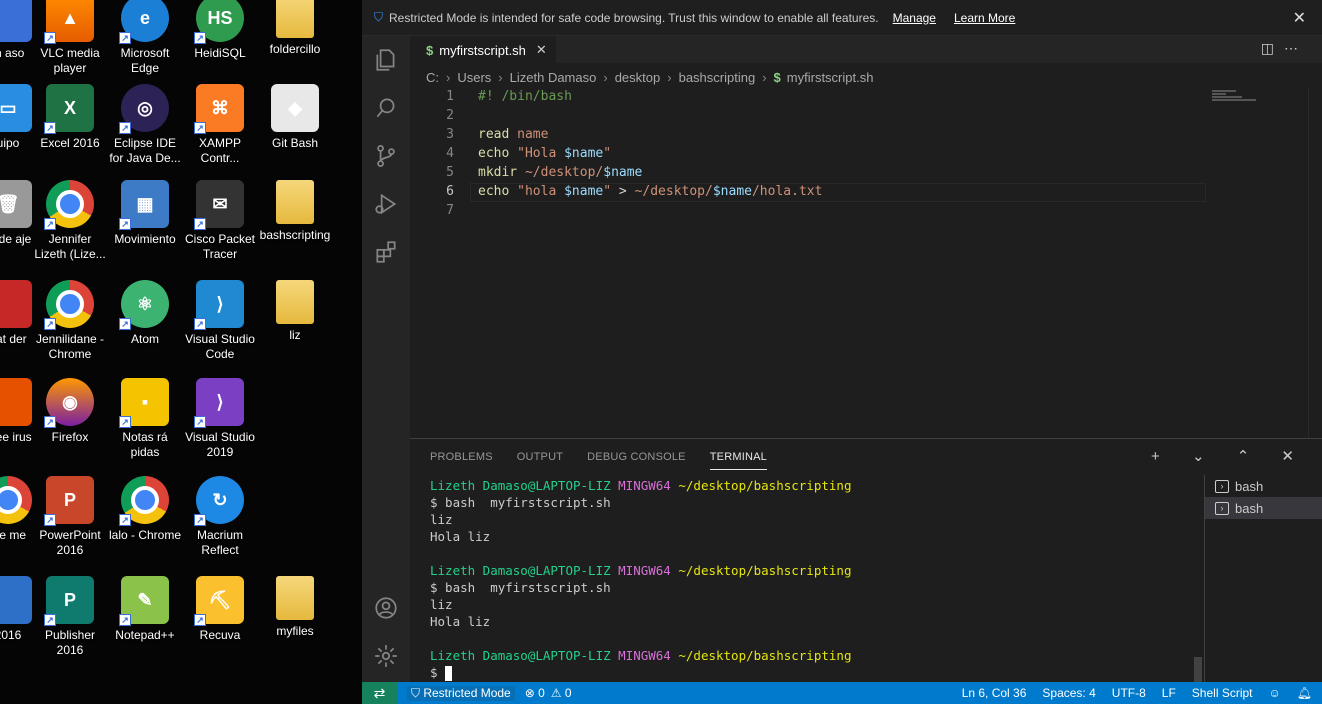 The height and width of the screenshot is (704, 1322). Describe the element at coordinates (541, 50) in the screenshot. I see `close-tab-icon: ✕` at that location.